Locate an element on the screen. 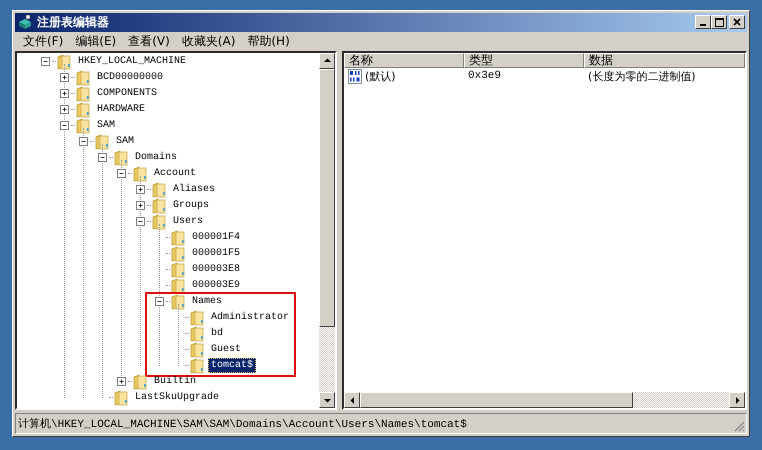  column-header: 类型 is located at coordinates (524, 60).